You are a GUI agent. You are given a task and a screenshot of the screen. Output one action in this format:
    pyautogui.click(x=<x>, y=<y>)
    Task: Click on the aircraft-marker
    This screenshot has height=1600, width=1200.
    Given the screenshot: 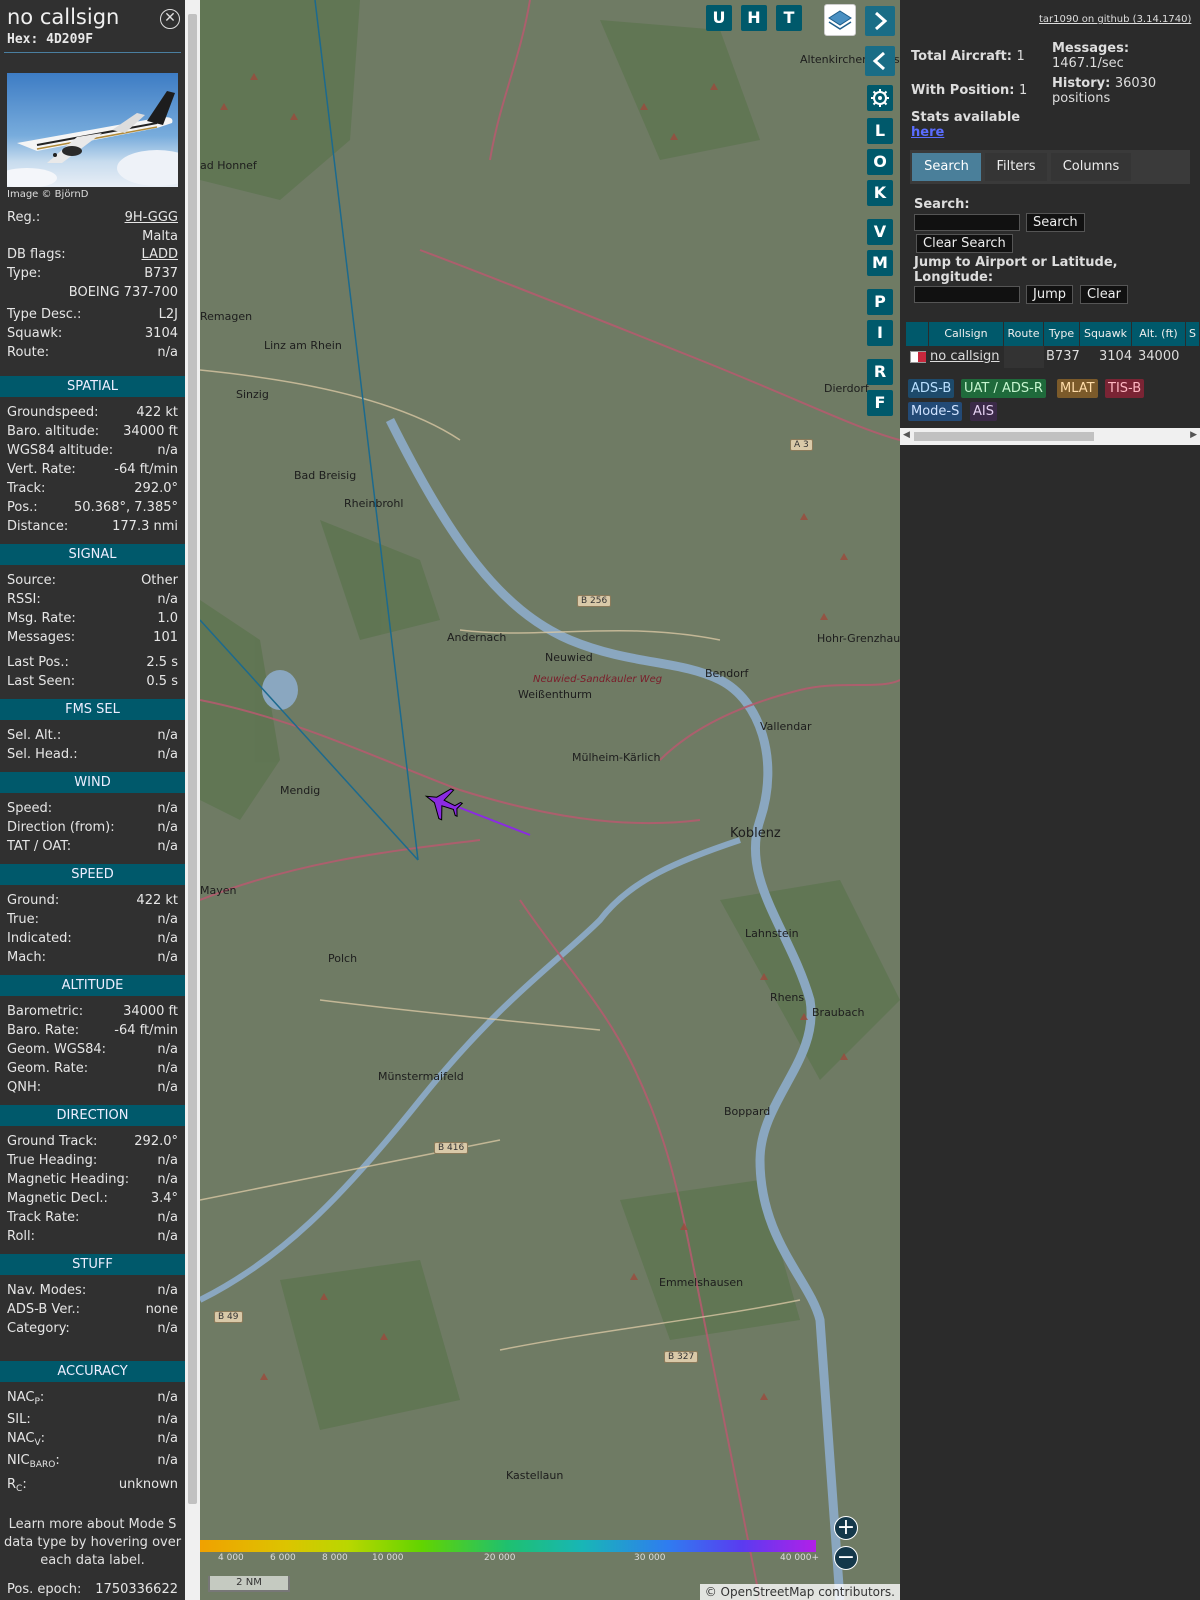 What is the action you would take?
    pyautogui.click(x=444, y=804)
    